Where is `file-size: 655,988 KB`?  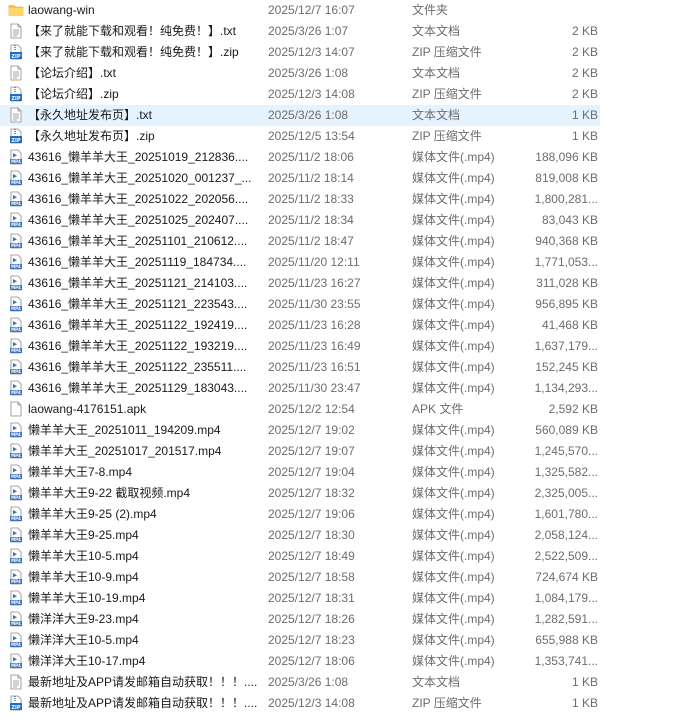
file-size: 655,988 KB is located at coordinates (566, 640).